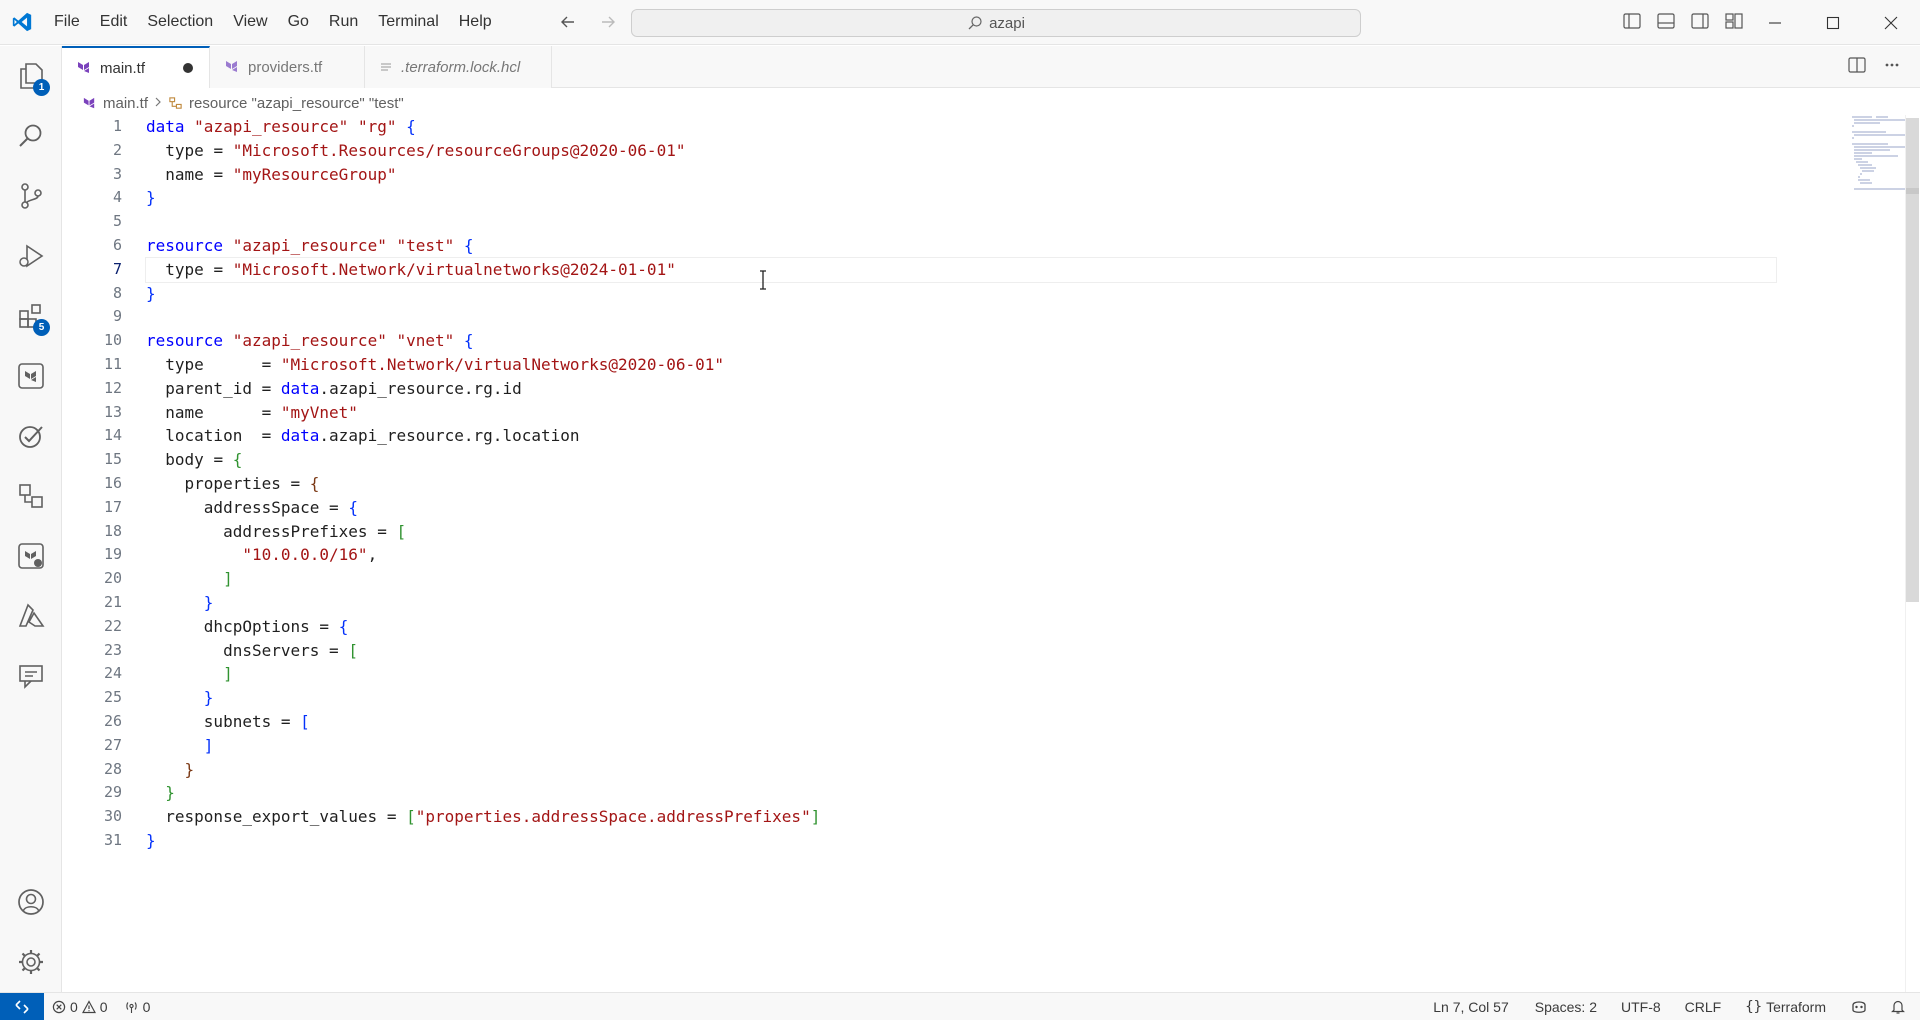  What do you see at coordinates (31, 436) in the screenshot?
I see `testing-button` at bounding box center [31, 436].